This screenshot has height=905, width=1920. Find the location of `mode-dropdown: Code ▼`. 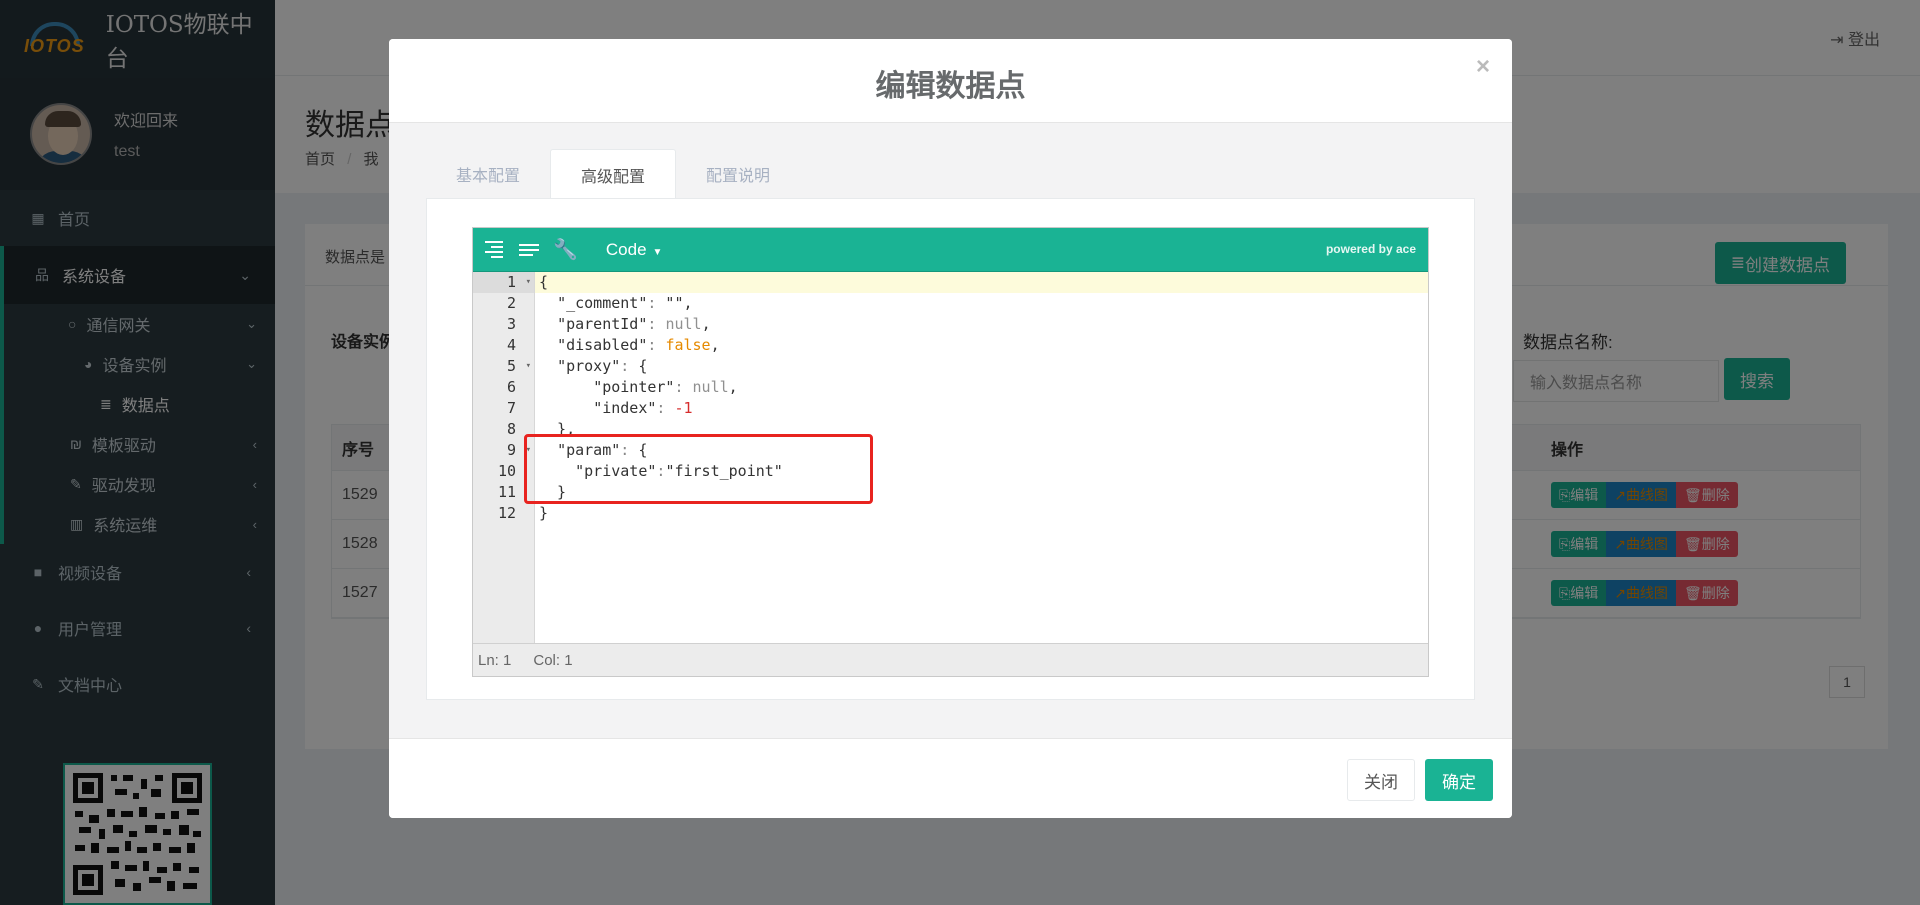

mode-dropdown: Code ▼ is located at coordinates (634, 250).